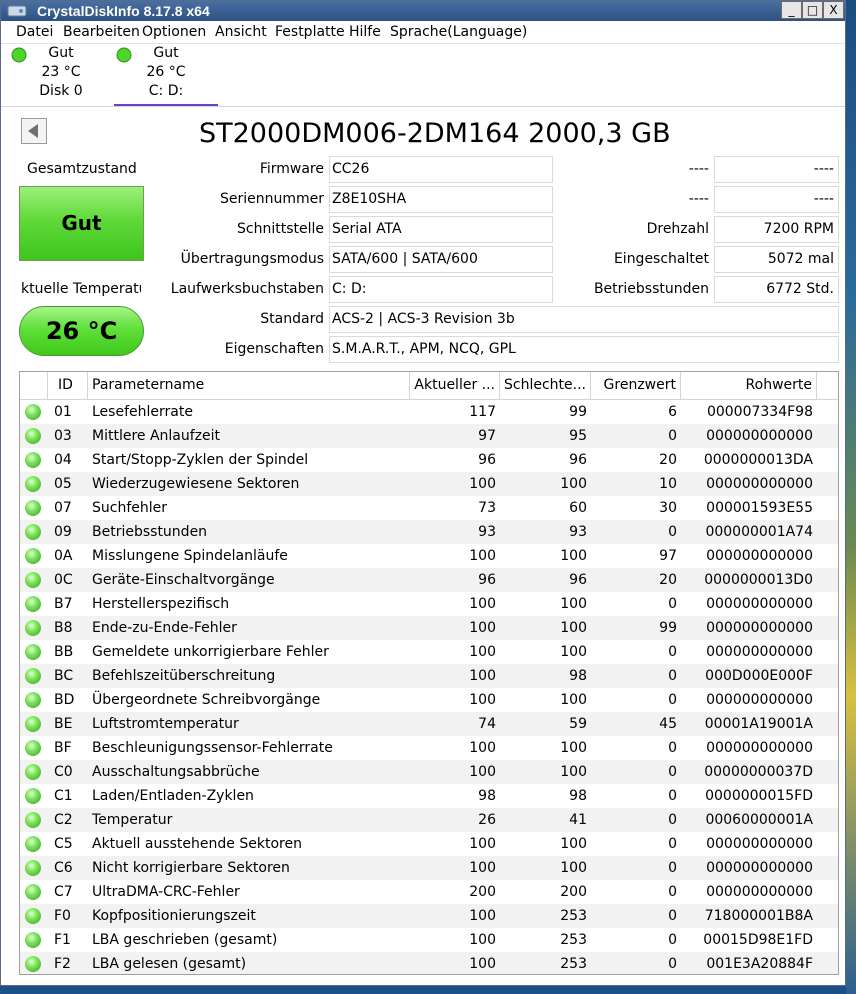  Describe the element at coordinates (81, 223) in the screenshot. I see `health-status-button: Gut` at that location.